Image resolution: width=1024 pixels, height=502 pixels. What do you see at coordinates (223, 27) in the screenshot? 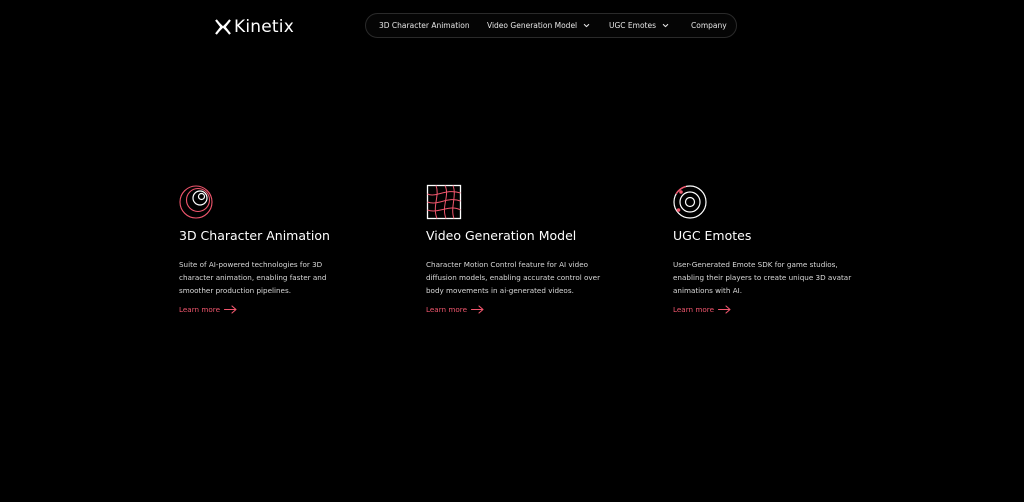
I see `kinetix-x-mark-icon` at bounding box center [223, 27].